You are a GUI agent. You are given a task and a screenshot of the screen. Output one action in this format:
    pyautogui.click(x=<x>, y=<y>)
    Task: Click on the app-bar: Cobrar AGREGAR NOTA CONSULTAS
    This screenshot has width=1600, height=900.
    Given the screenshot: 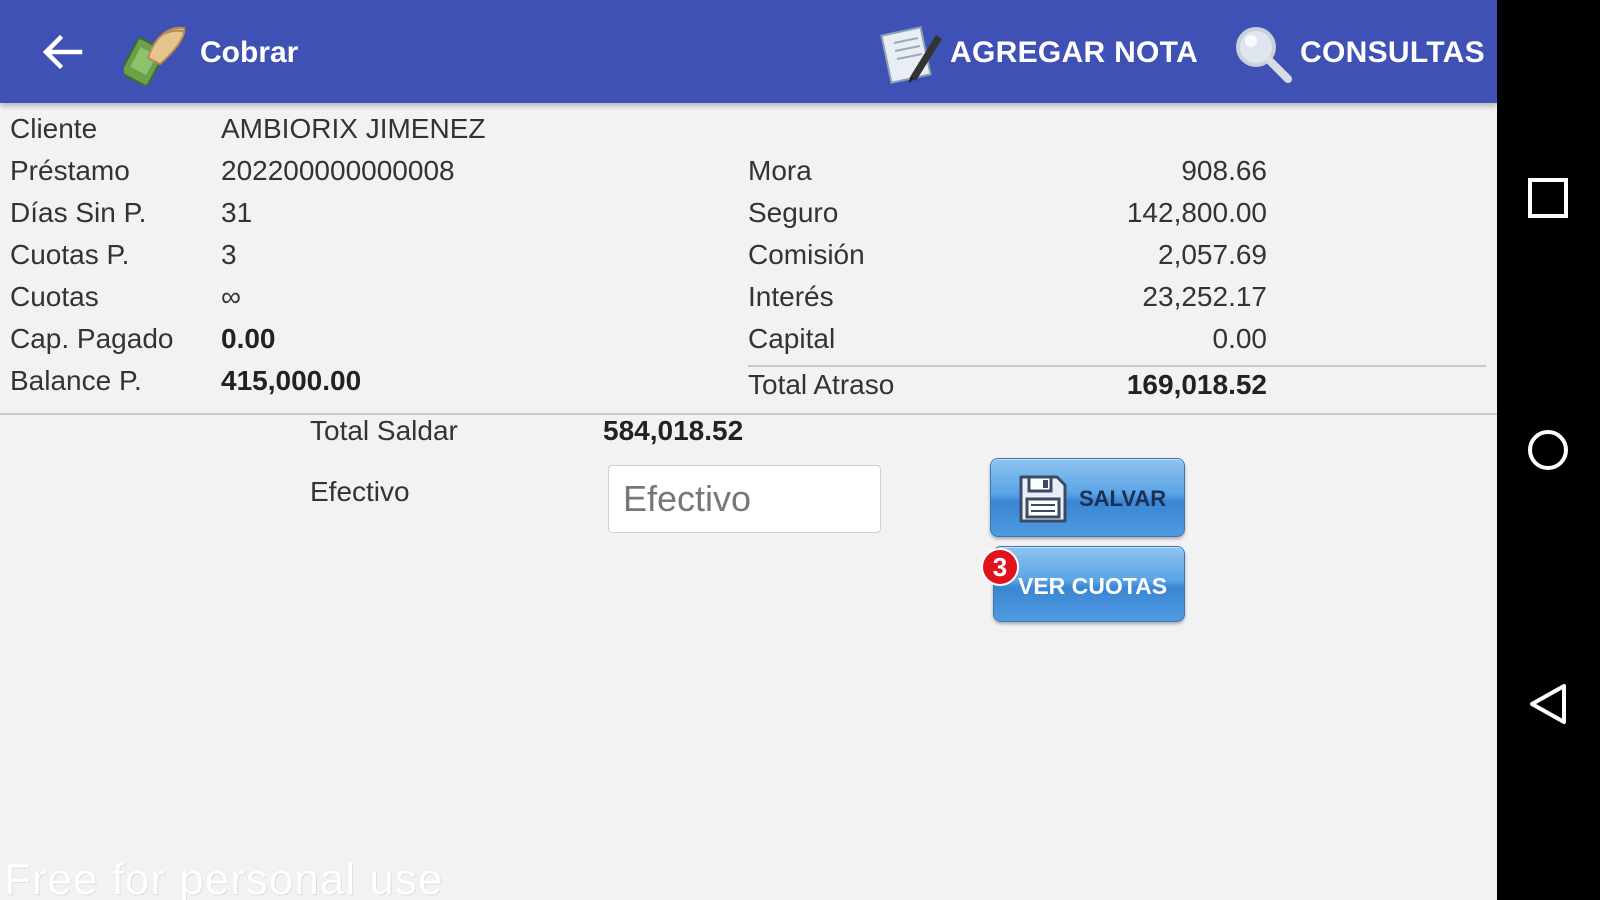 What is the action you would take?
    pyautogui.click(x=748, y=51)
    